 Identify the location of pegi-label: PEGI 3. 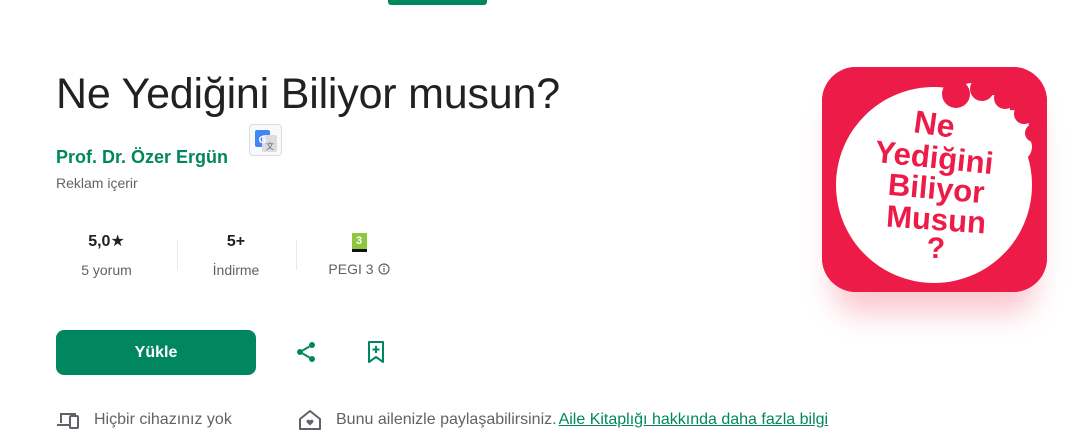
(351, 269).